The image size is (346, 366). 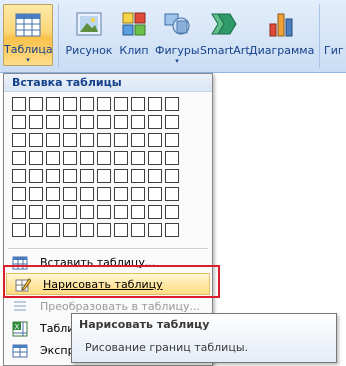 I want to click on shapes-button-label: Фигуры, so click(x=177, y=50).